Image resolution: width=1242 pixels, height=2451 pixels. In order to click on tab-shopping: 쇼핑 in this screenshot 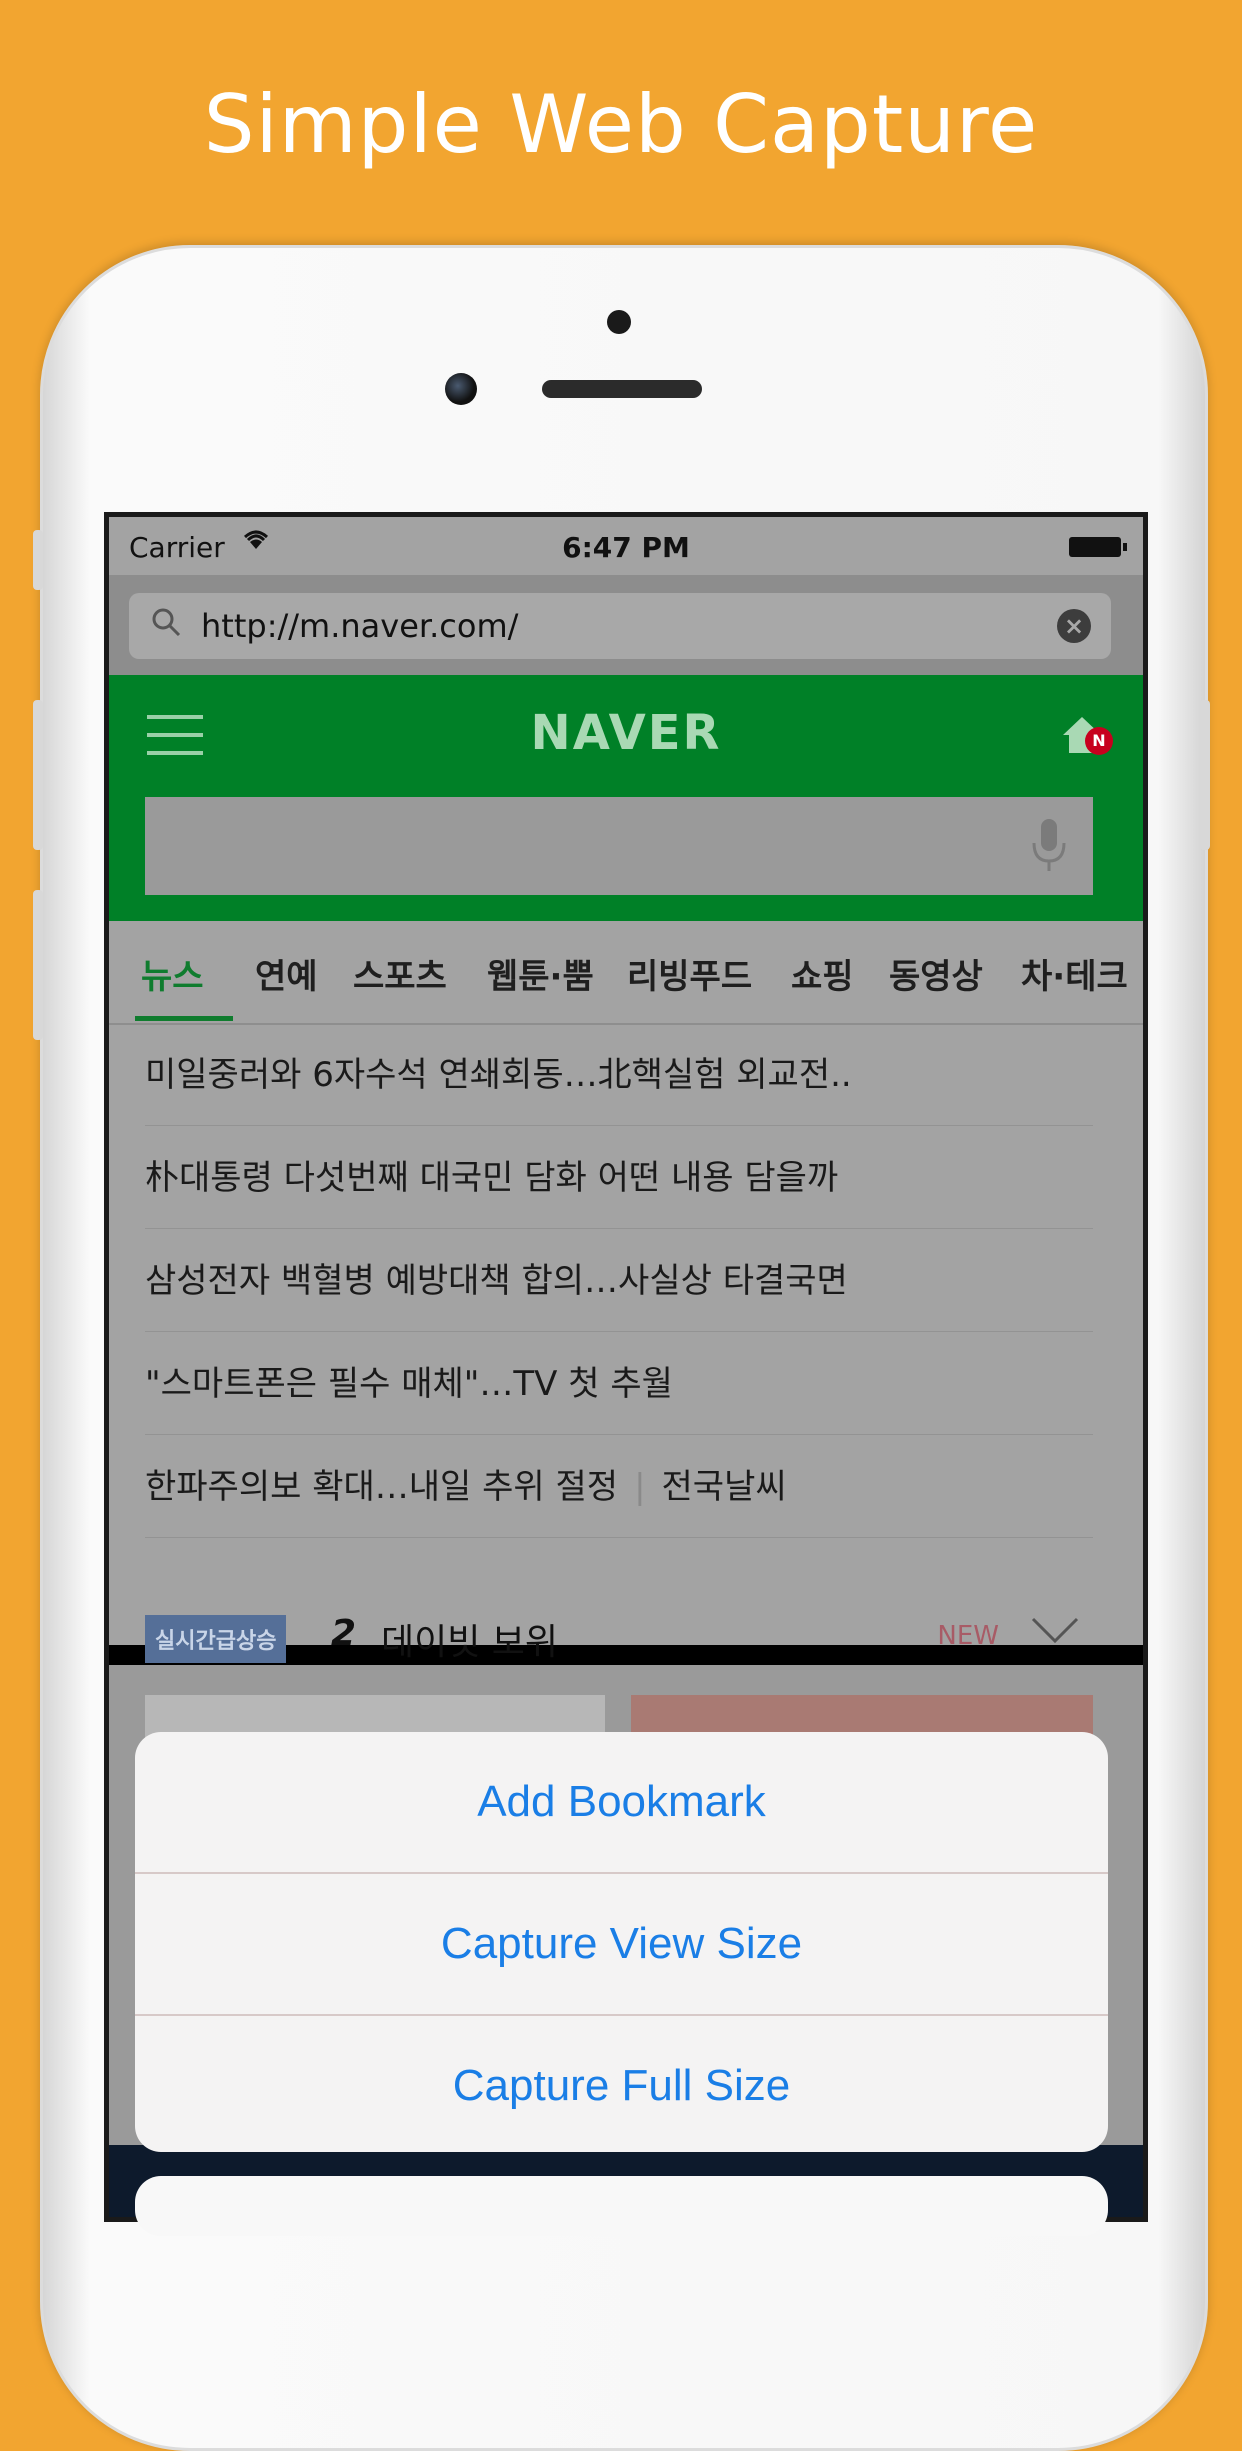, I will do `click(822, 973)`.